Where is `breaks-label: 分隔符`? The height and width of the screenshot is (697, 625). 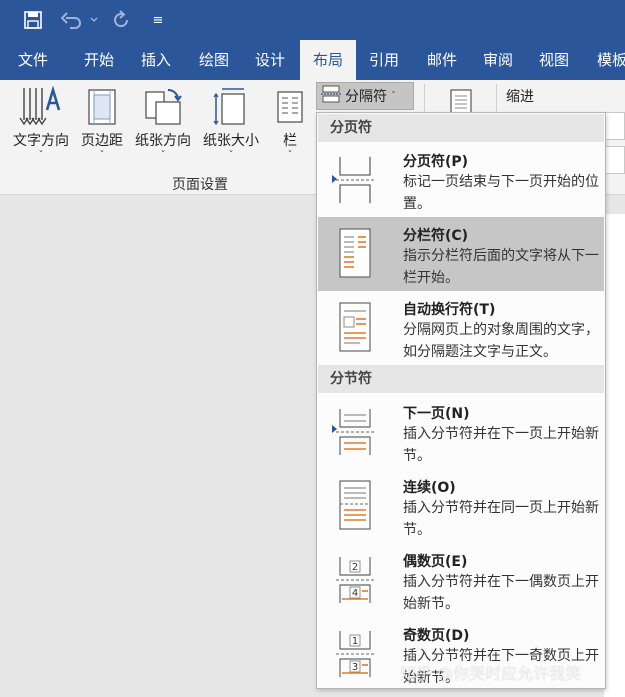 breaks-label: 分隔符 is located at coordinates (366, 97).